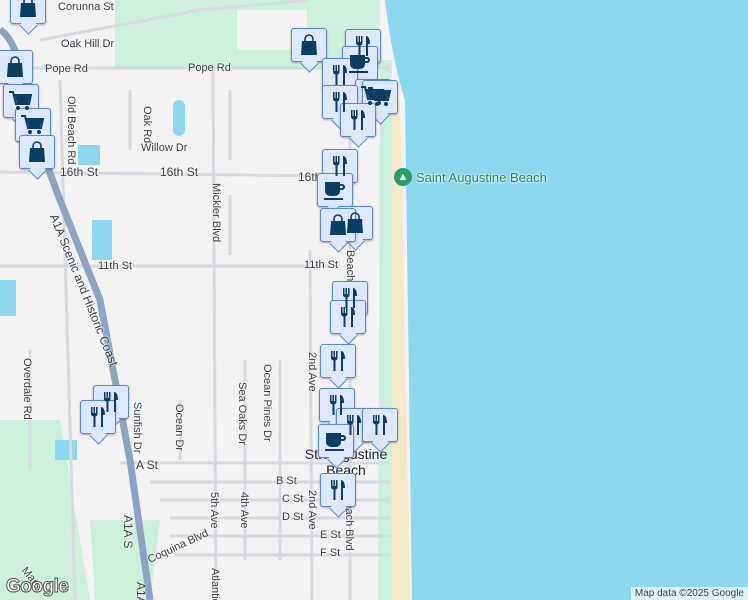 The image size is (748, 600). Describe the element at coordinates (330, 553) in the screenshot. I see `street-label: F St` at that location.